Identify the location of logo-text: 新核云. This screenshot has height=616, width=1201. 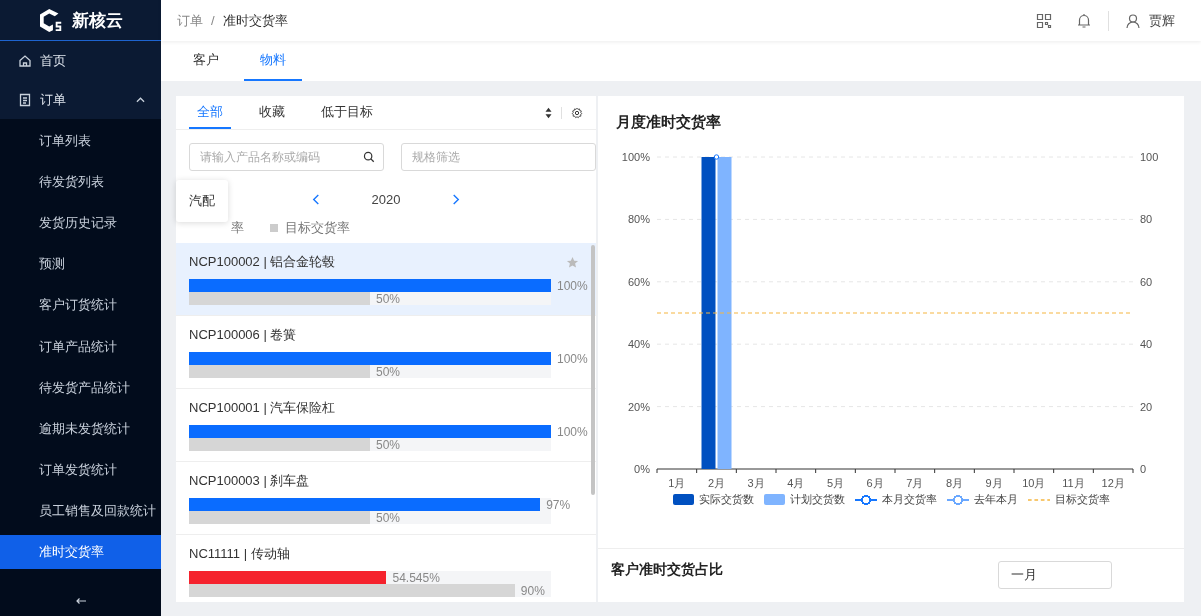
(97, 20).